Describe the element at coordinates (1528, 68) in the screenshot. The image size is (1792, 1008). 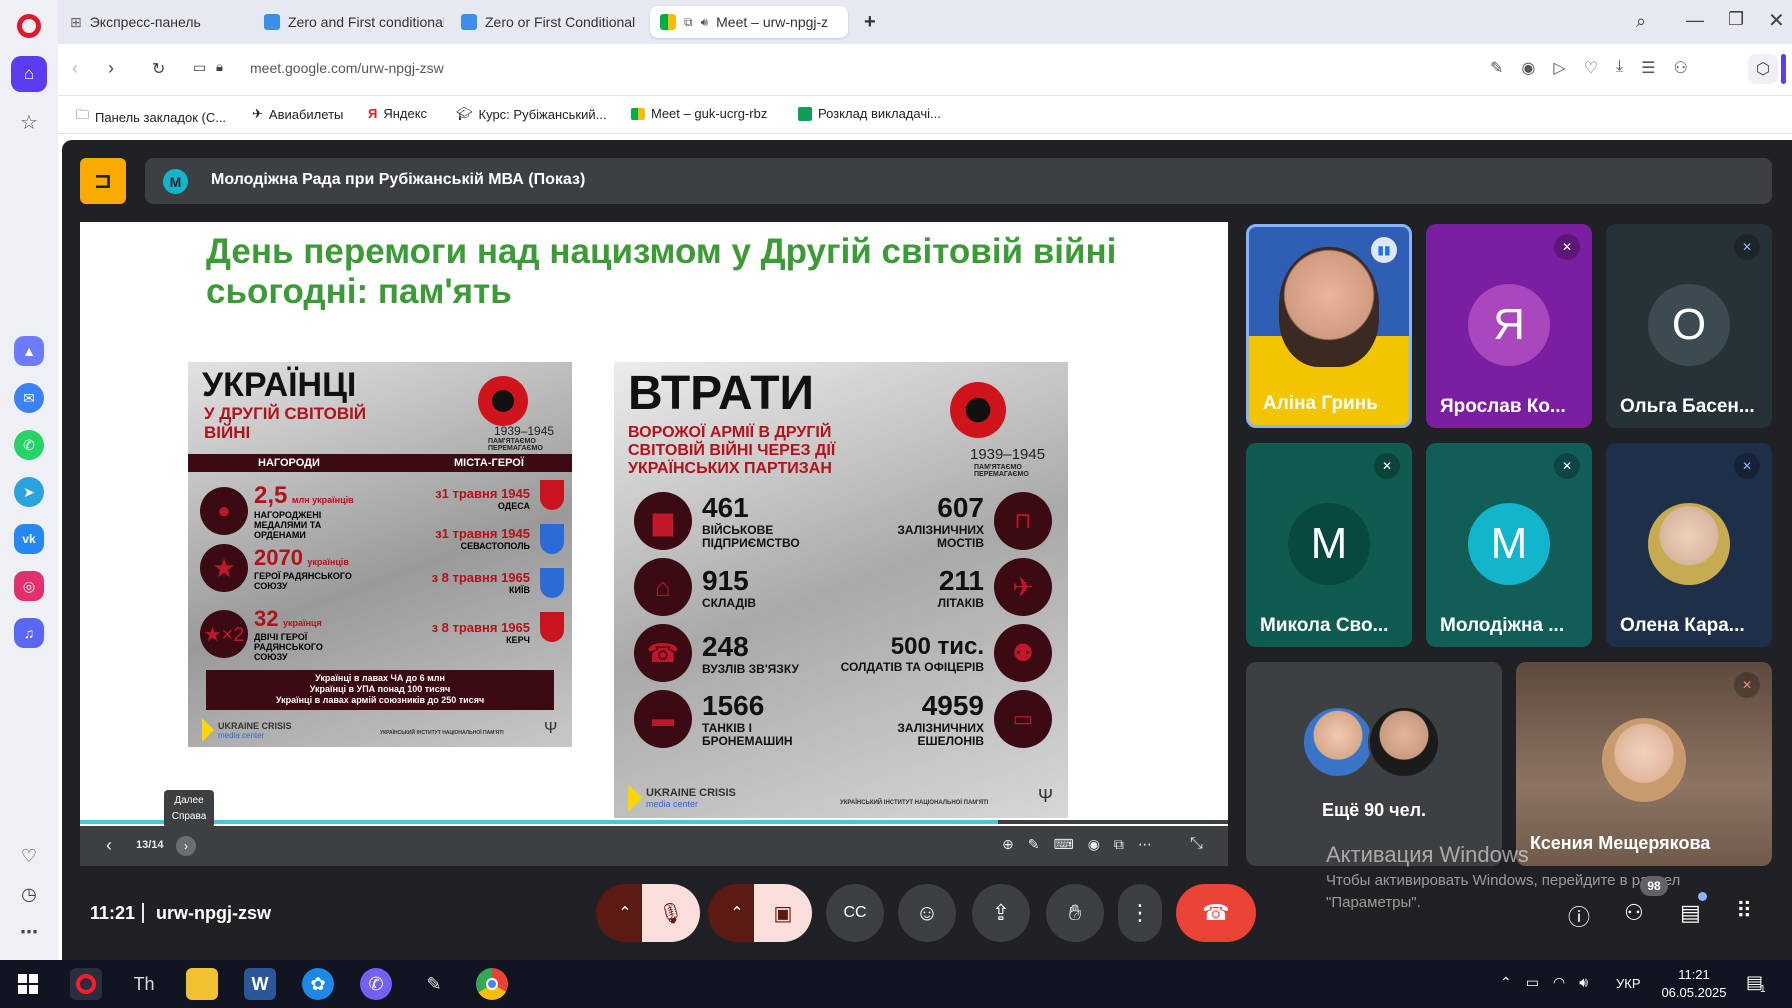
I see `snapshot-icon: ◉` at that location.